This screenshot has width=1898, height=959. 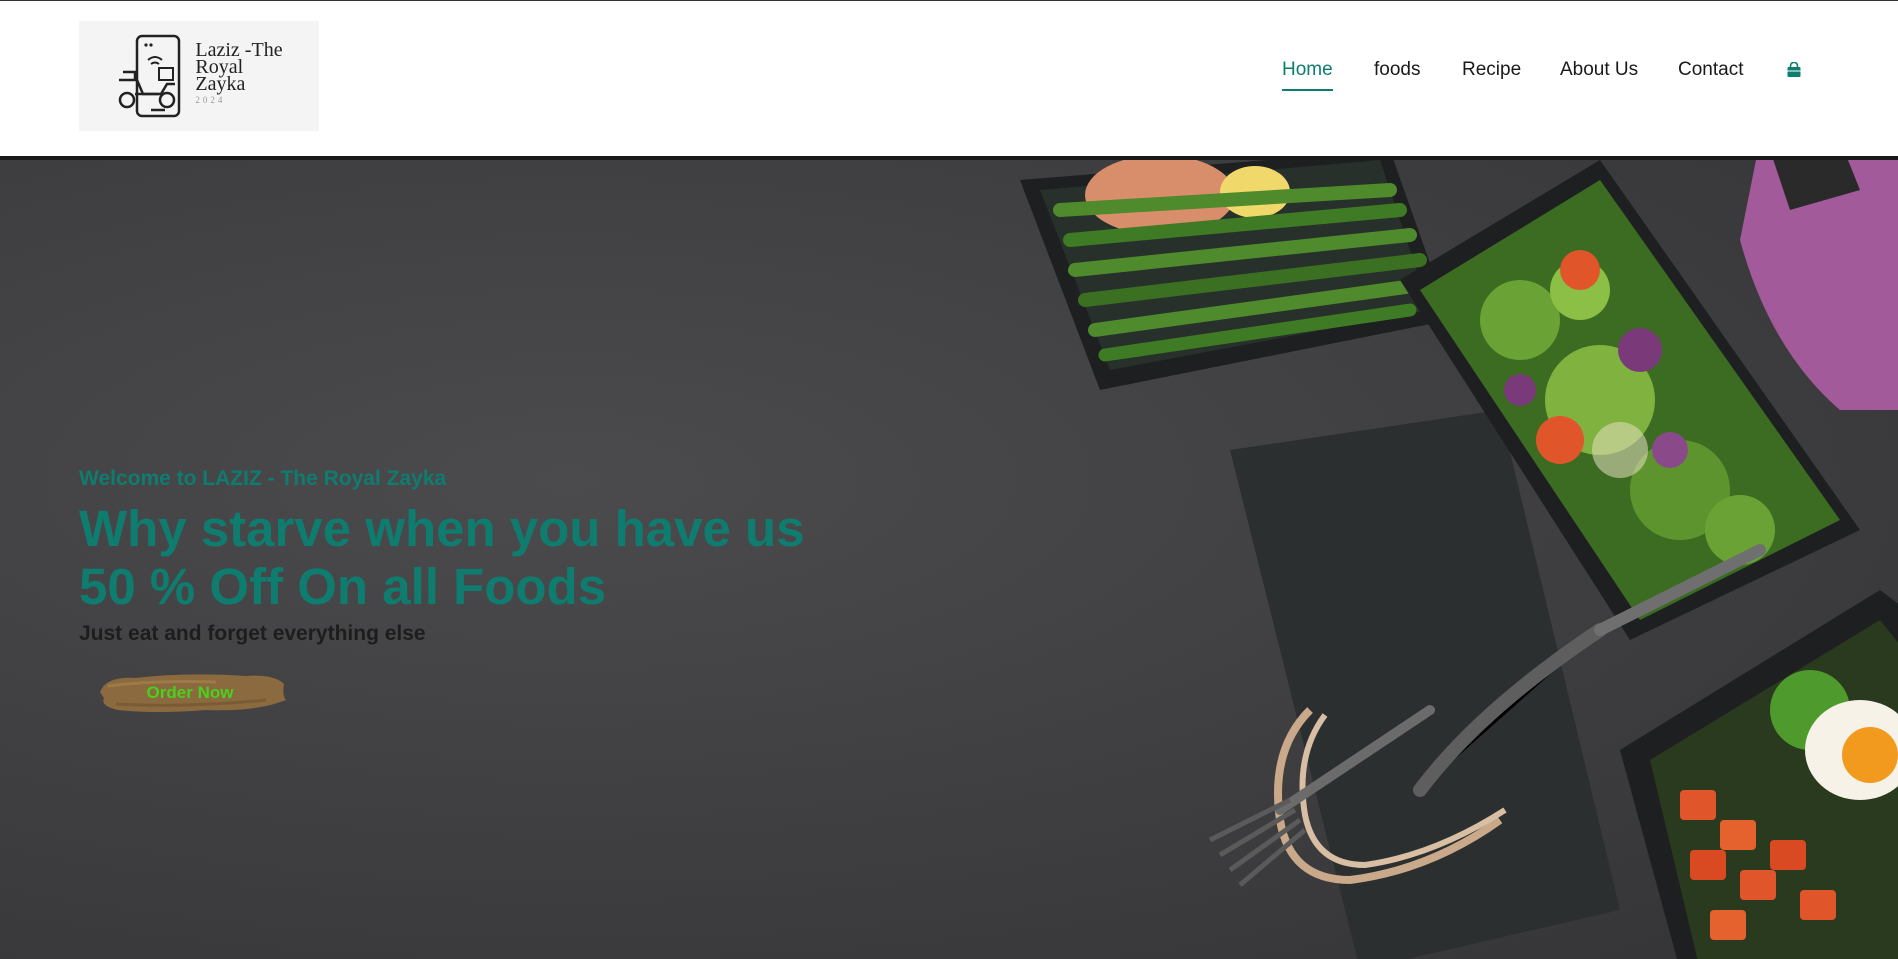 I want to click on nav-item-home: Home, so click(x=1307, y=75).